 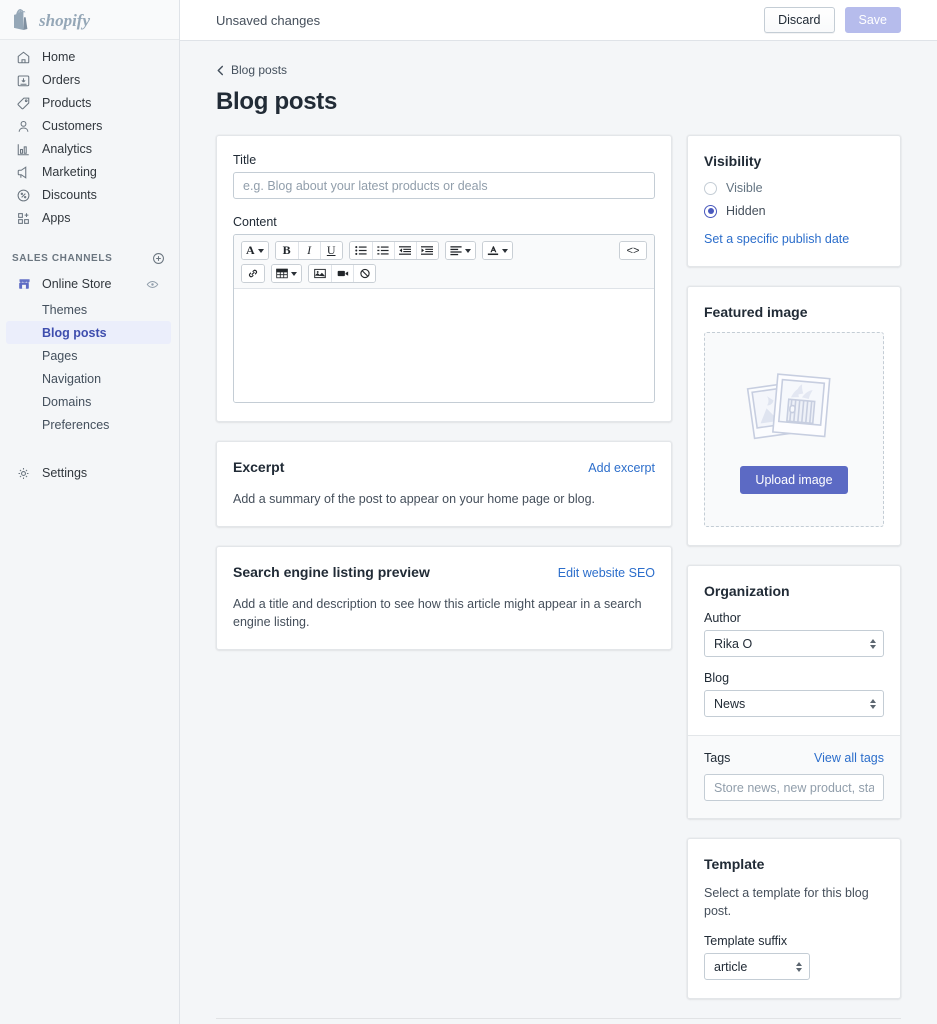 I want to click on unsaved-changes-message: Unsaved changes, so click(x=268, y=20).